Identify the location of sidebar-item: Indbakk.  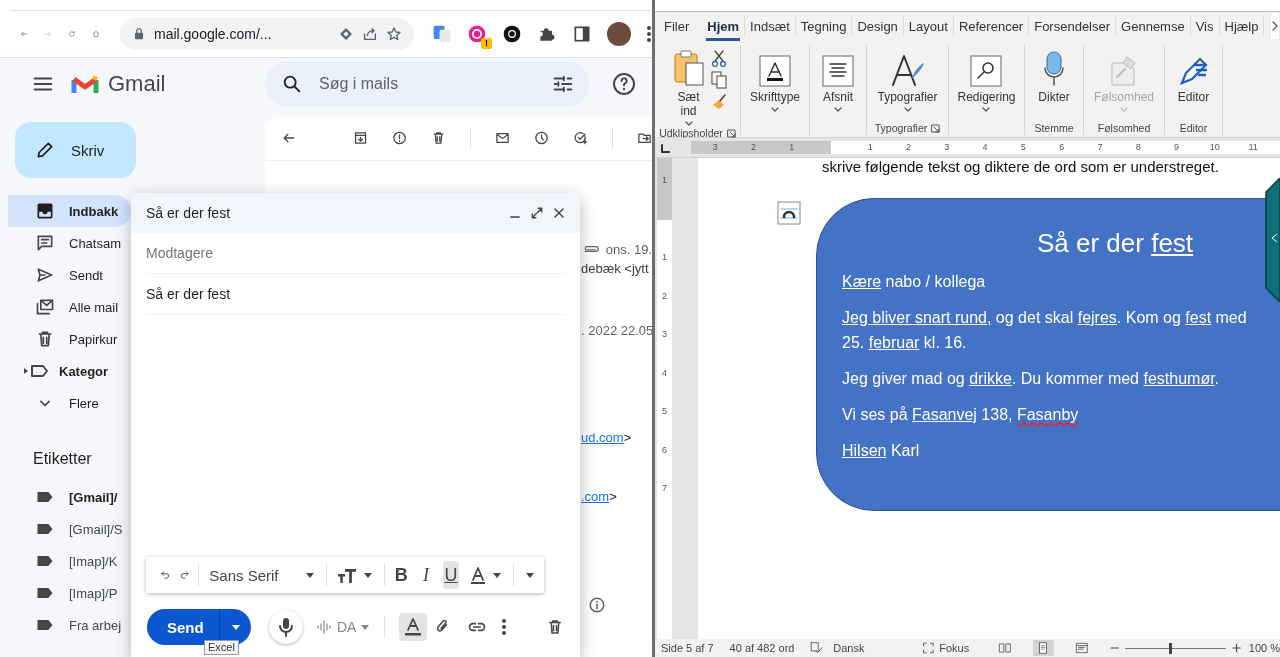
(69, 211).